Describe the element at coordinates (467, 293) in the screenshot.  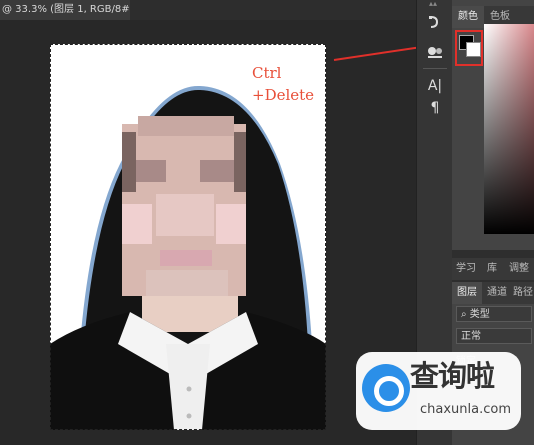
I see `tab-layers: 图层` at that location.